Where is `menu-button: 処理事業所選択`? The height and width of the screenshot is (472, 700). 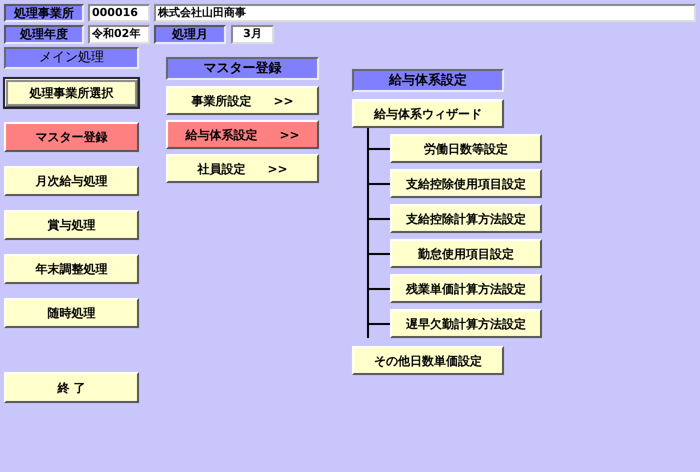 menu-button: 処理事業所選択 is located at coordinates (71, 93).